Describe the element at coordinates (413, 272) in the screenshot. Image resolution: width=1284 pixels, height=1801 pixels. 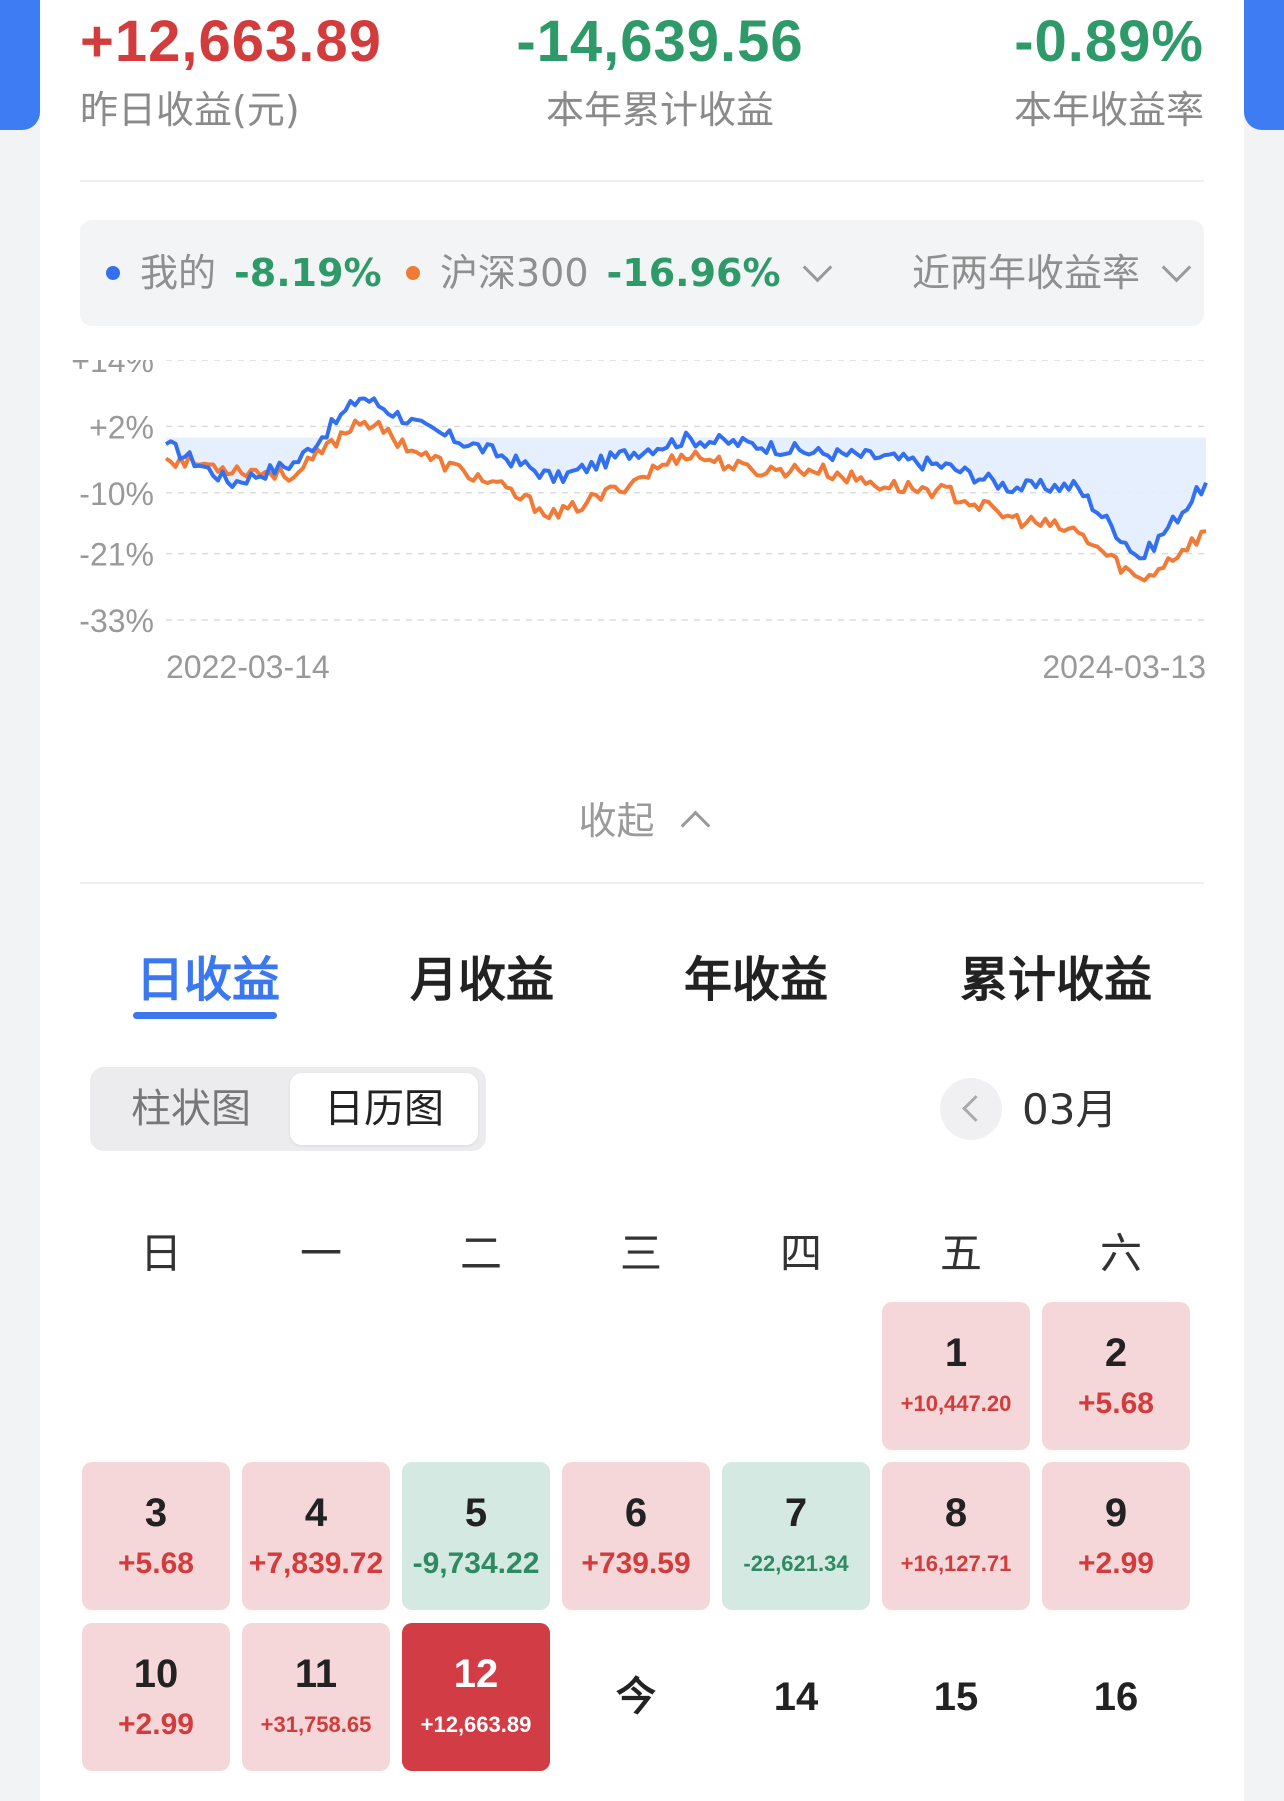
I see `legend-bench-dot` at that location.